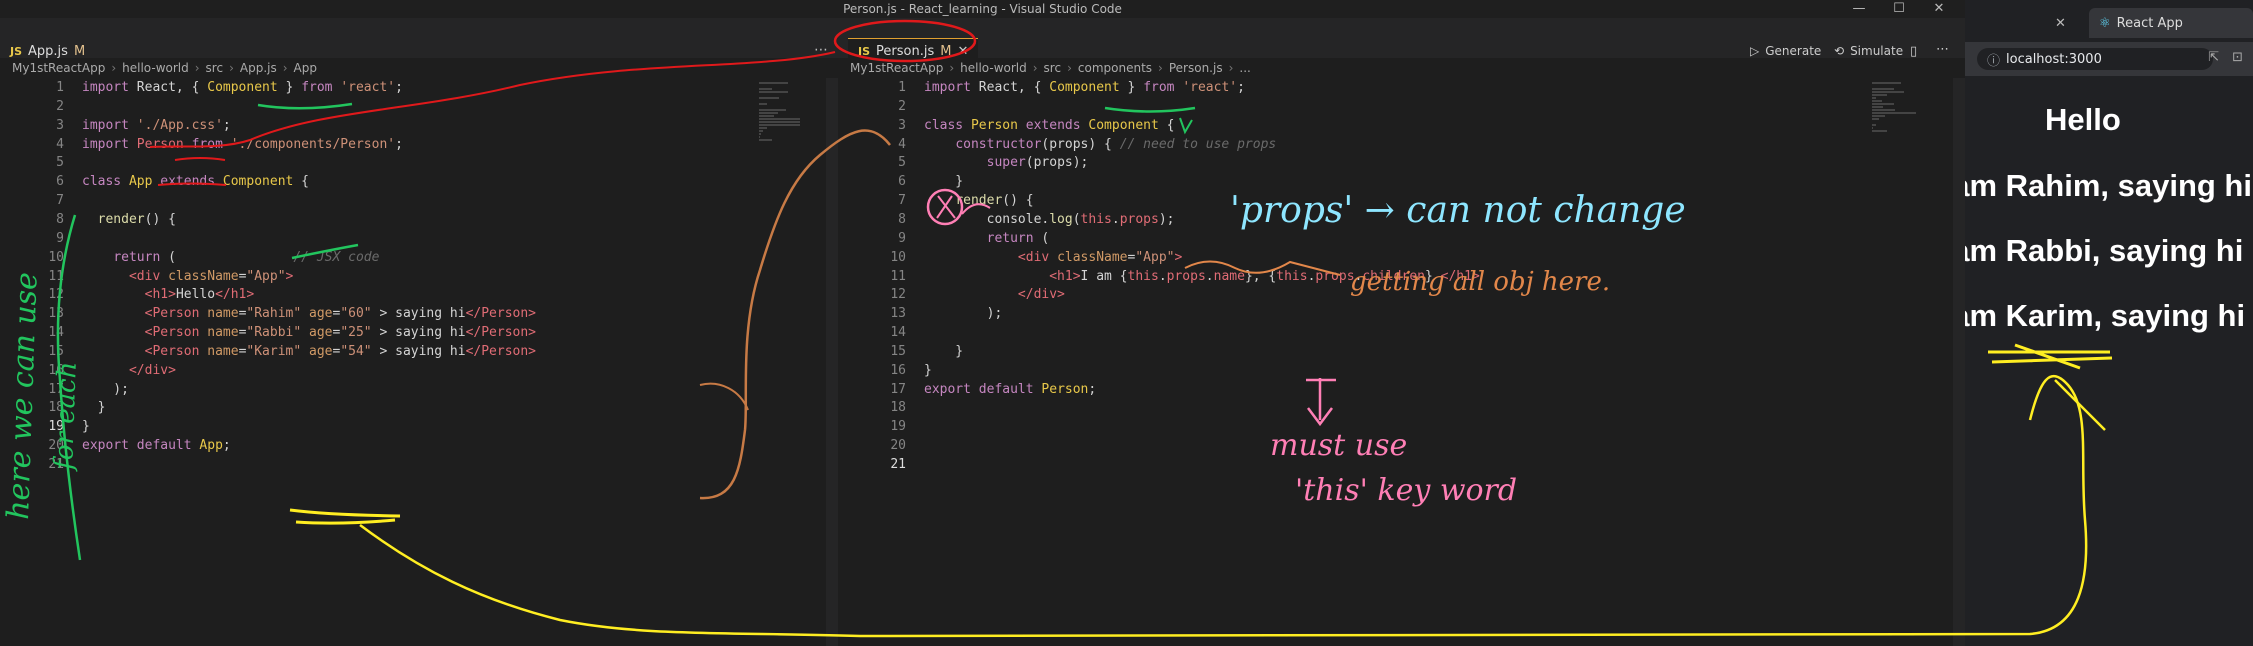  I want to click on modified-indicator: M, so click(79, 51).